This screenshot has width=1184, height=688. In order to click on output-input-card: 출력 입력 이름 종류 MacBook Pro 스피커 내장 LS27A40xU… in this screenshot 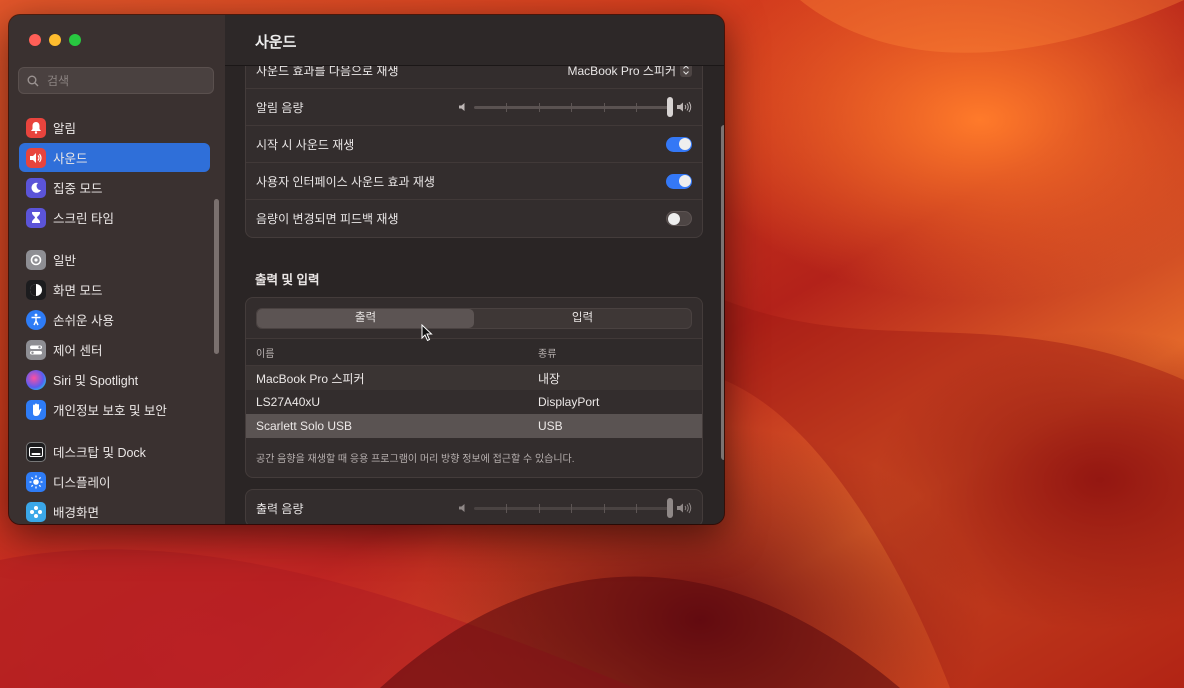, I will do `click(474, 387)`.